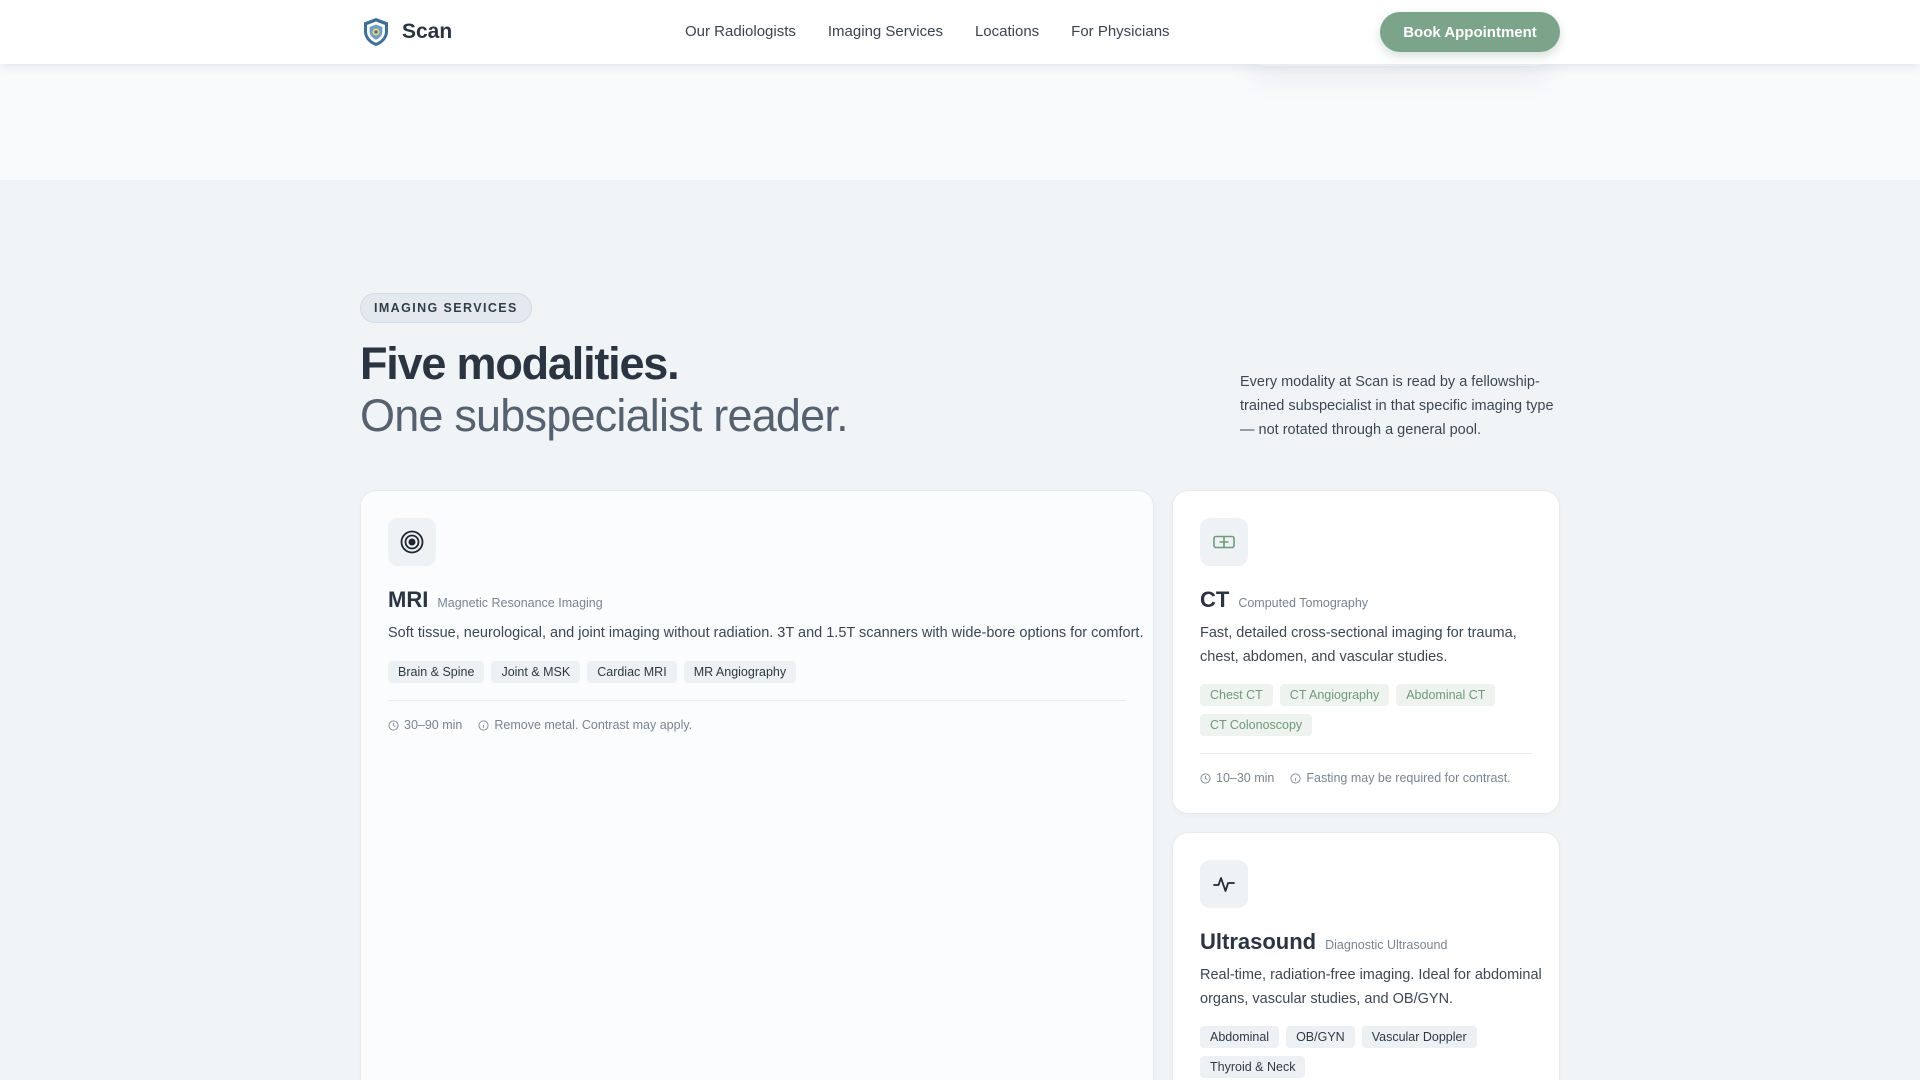 The image size is (1920, 1080). Describe the element at coordinates (1419, 1037) in the screenshot. I see `tag-vascular-doppler: Vascular Doppler` at that location.